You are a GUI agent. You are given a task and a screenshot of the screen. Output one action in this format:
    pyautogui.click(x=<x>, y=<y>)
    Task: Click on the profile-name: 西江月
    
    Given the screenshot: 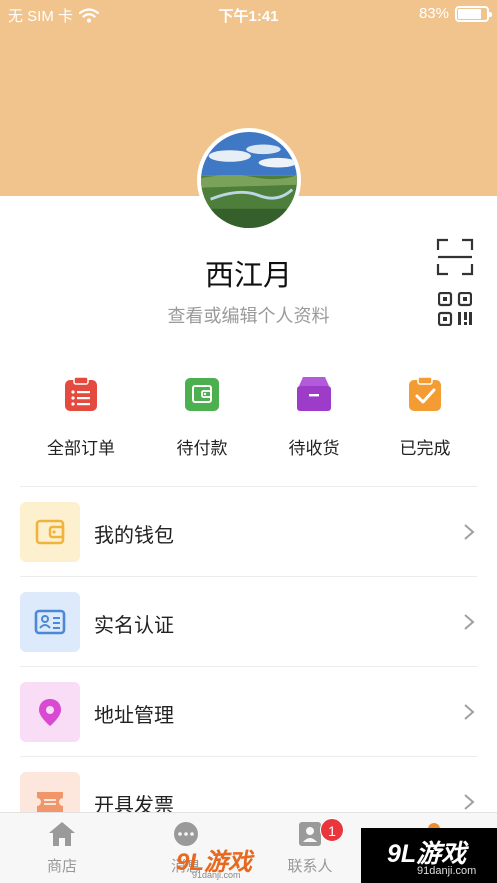 What is the action you would take?
    pyautogui.click(x=248, y=275)
    